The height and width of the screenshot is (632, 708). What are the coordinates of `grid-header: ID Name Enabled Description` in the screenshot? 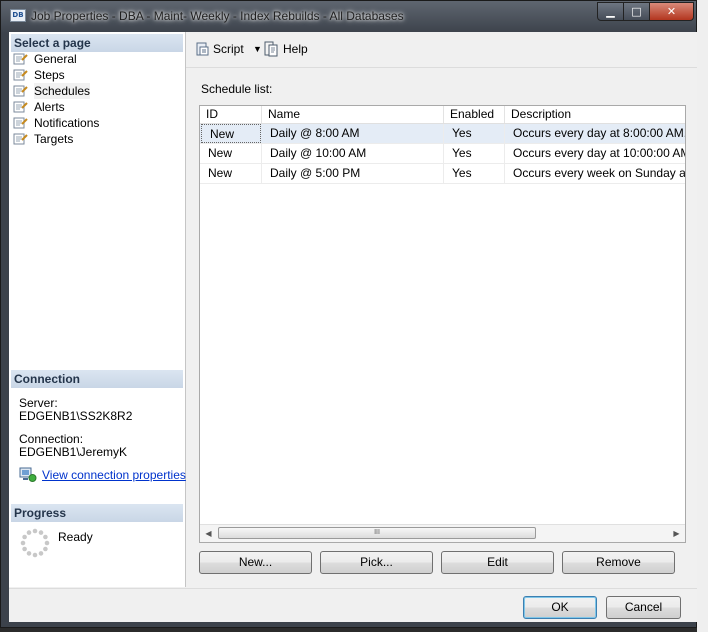 It's located at (442, 115).